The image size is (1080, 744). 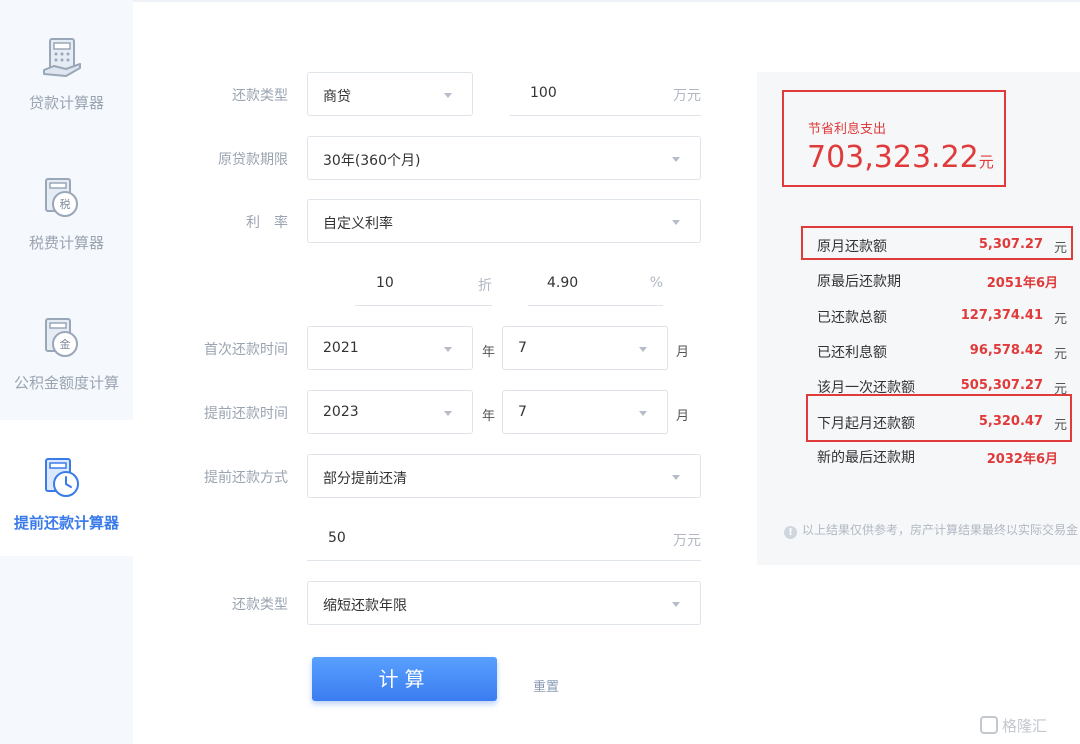 I want to click on sidebar-item-tax-calculator: 税 税费计算器, so click(x=66, y=208).